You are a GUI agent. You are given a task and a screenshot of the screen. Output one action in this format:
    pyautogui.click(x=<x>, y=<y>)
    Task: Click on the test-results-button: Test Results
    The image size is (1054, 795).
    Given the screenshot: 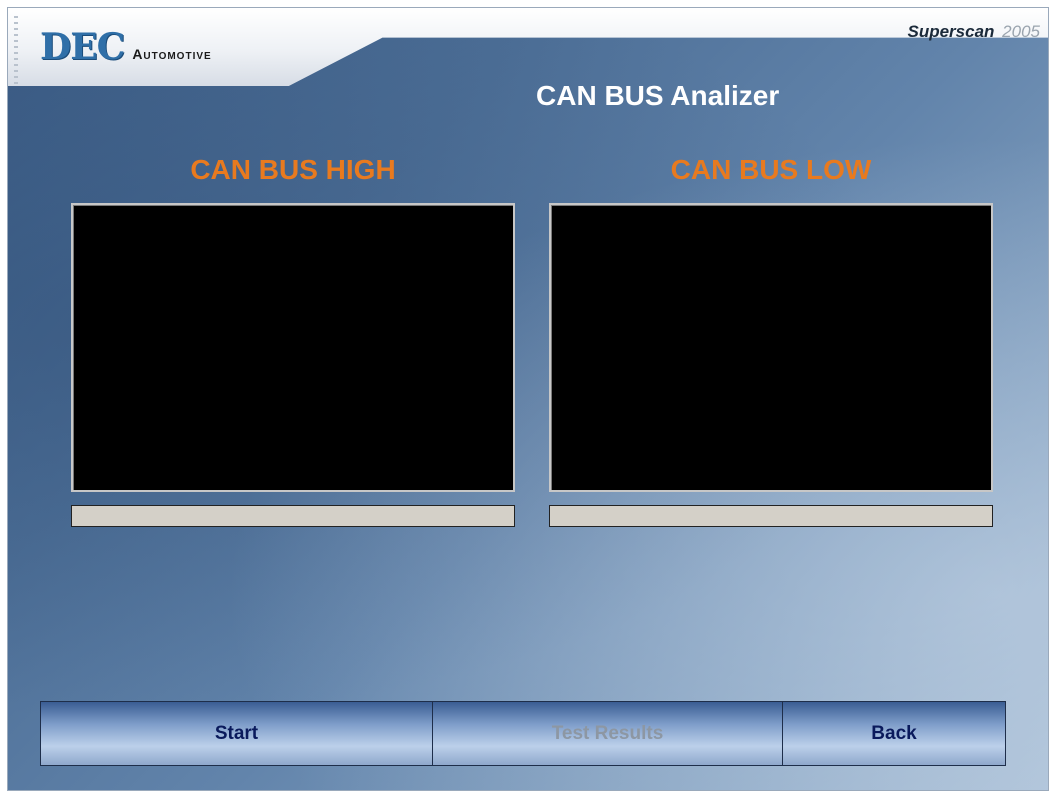 What is the action you would take?
    pyautogui.click(x=608, y=733)
    